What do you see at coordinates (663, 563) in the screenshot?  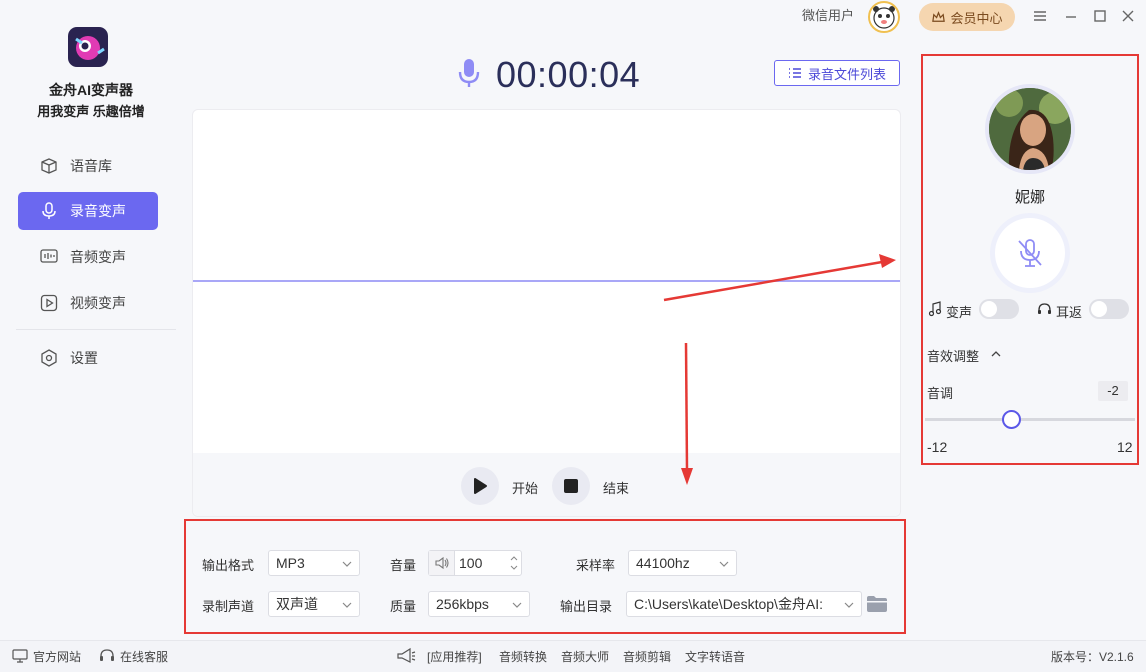 I see `sample-rate-value: 44100hz` at bounding box center [663, 563].